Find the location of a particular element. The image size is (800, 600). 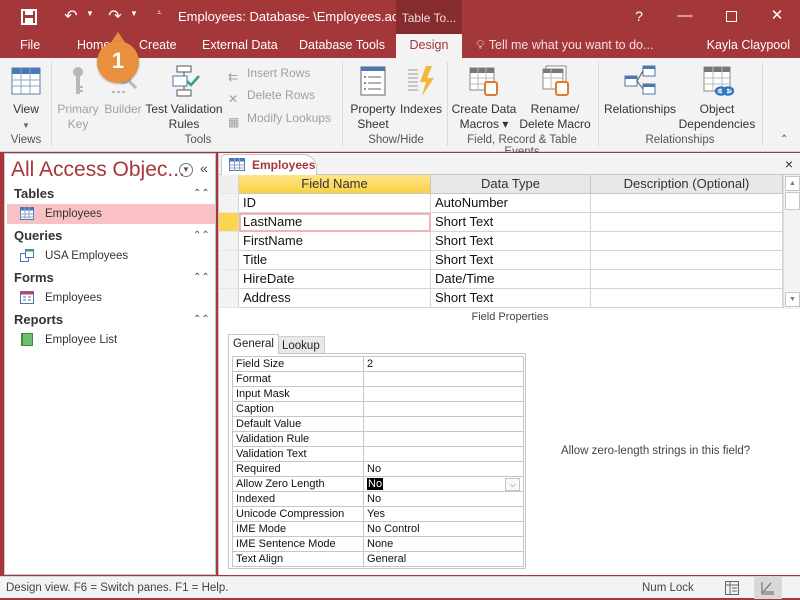

view-button: View ▼ is located at coordinates (26, 98).